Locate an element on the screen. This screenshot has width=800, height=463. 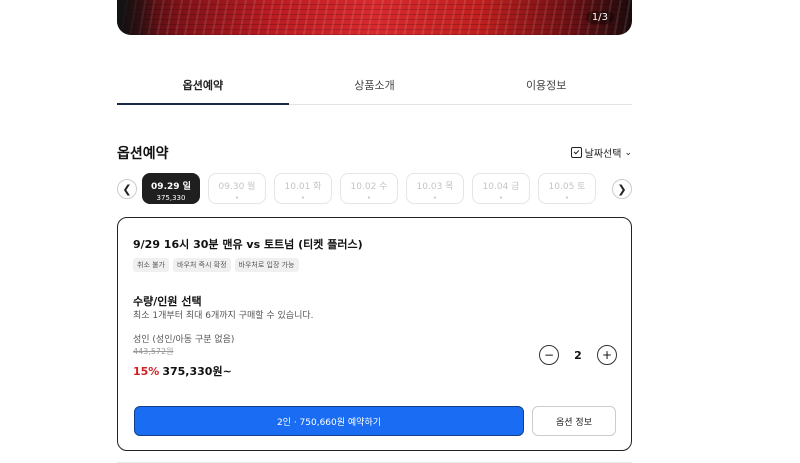
hero-shade is located at coordinates (137, 17).